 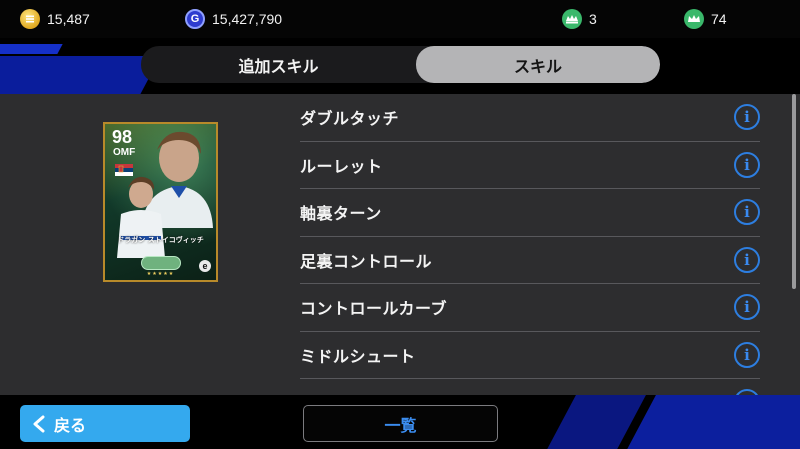 I want to click on player-card: 98 OMF ドラガン ストイコヴィッチ ★★★★★ e, so click(x=160, y=202).